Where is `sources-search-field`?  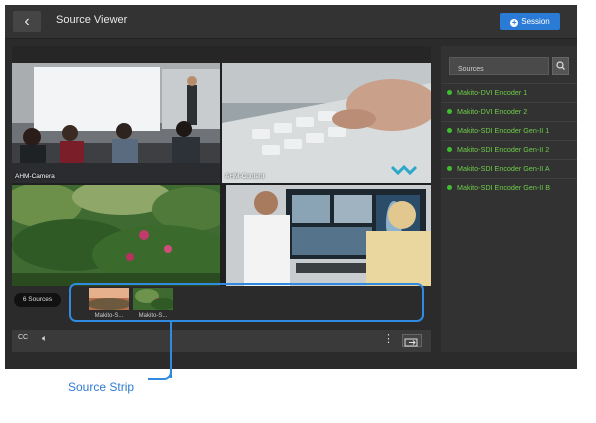 sources-search-field is located at coordinates (499, 67).